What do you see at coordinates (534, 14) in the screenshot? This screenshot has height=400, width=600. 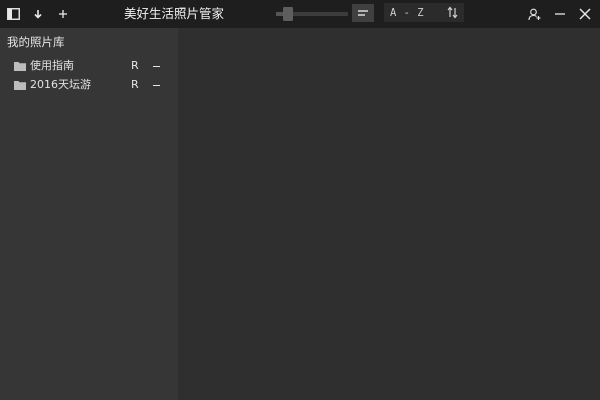 I see `user-add-icon` at bounding box center [534, 14].